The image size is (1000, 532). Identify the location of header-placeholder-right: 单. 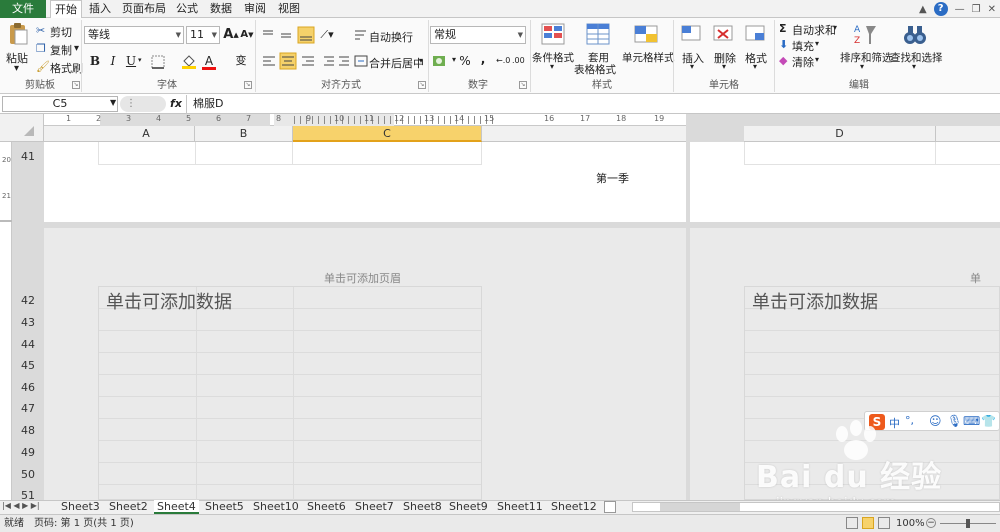
(975, 278).